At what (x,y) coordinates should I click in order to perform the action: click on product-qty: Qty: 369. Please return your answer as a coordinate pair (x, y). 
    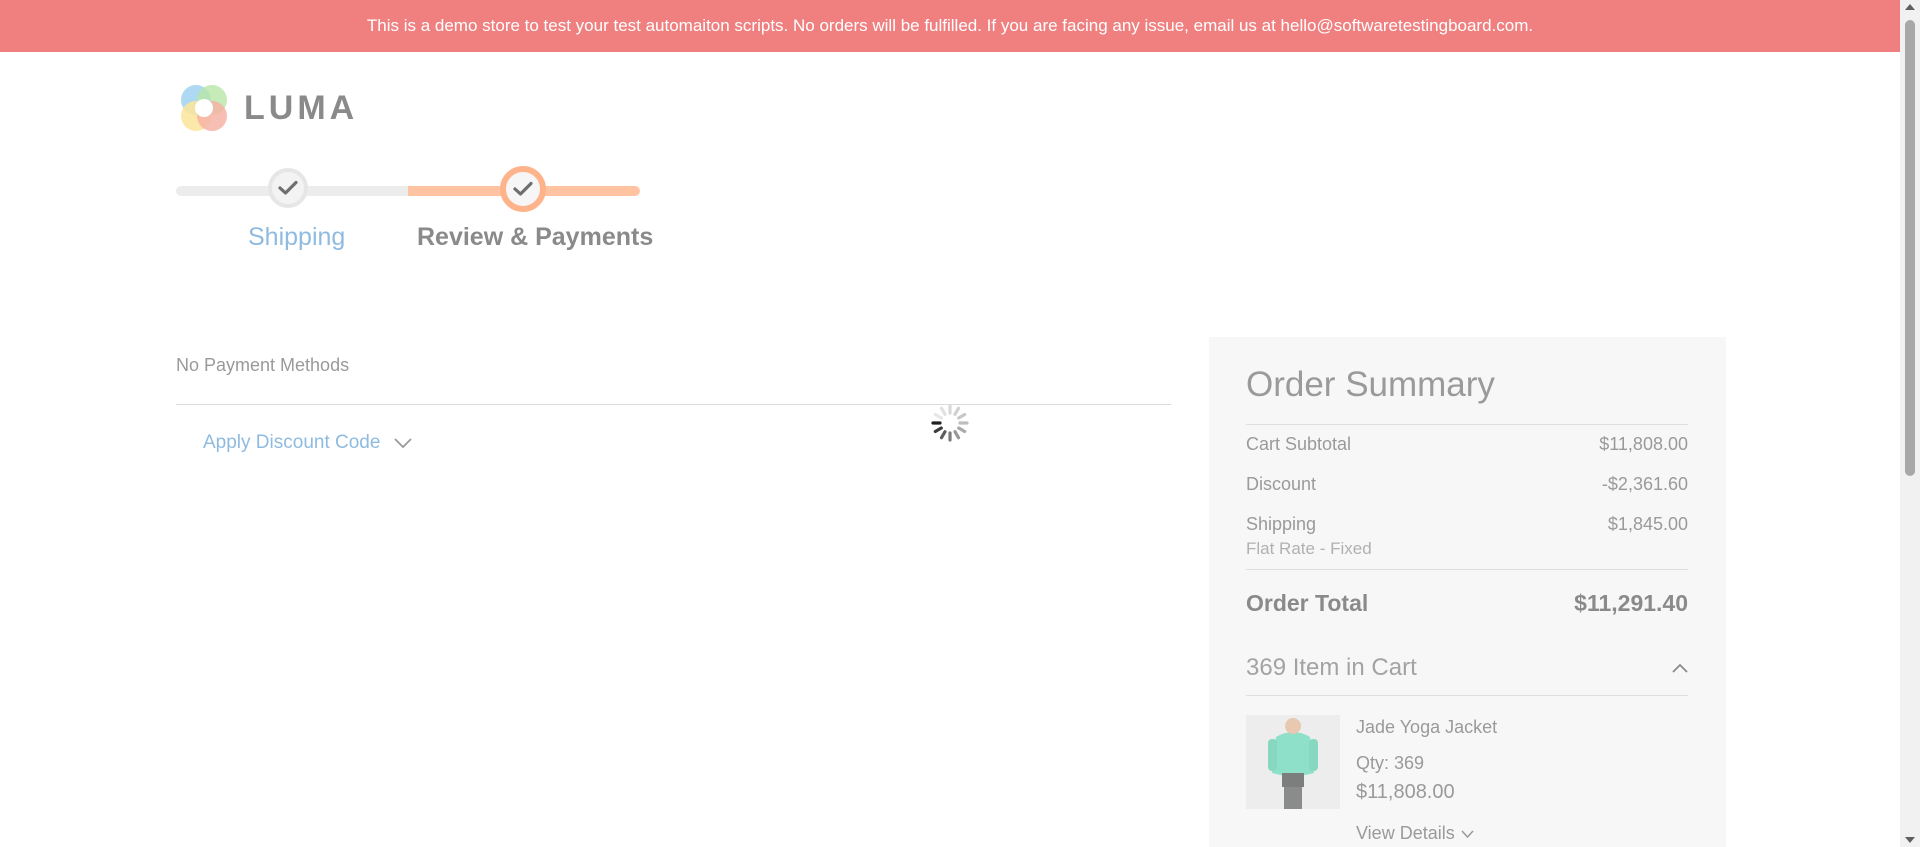
    Looking at the image, I should click on (1390, 763).